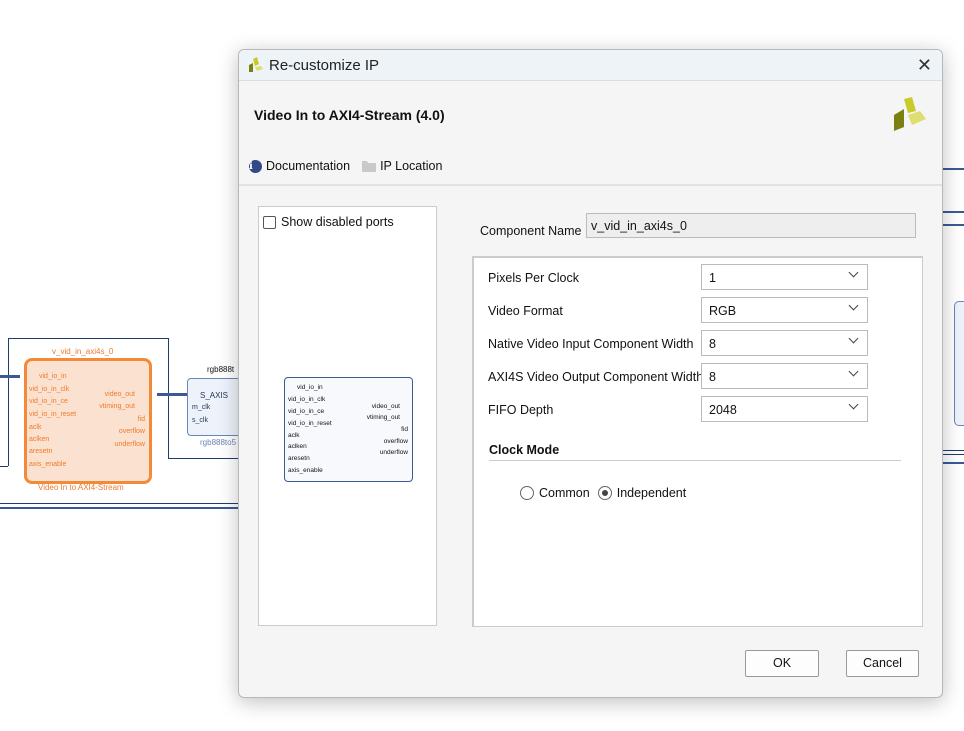 Image resolution: width=964 pixels, height=731 pixels. What do you see at coordinates (337, 222) in the screenshot?
I see `checkbox-label: Show disabled ports` at bounding box center [337, 222].